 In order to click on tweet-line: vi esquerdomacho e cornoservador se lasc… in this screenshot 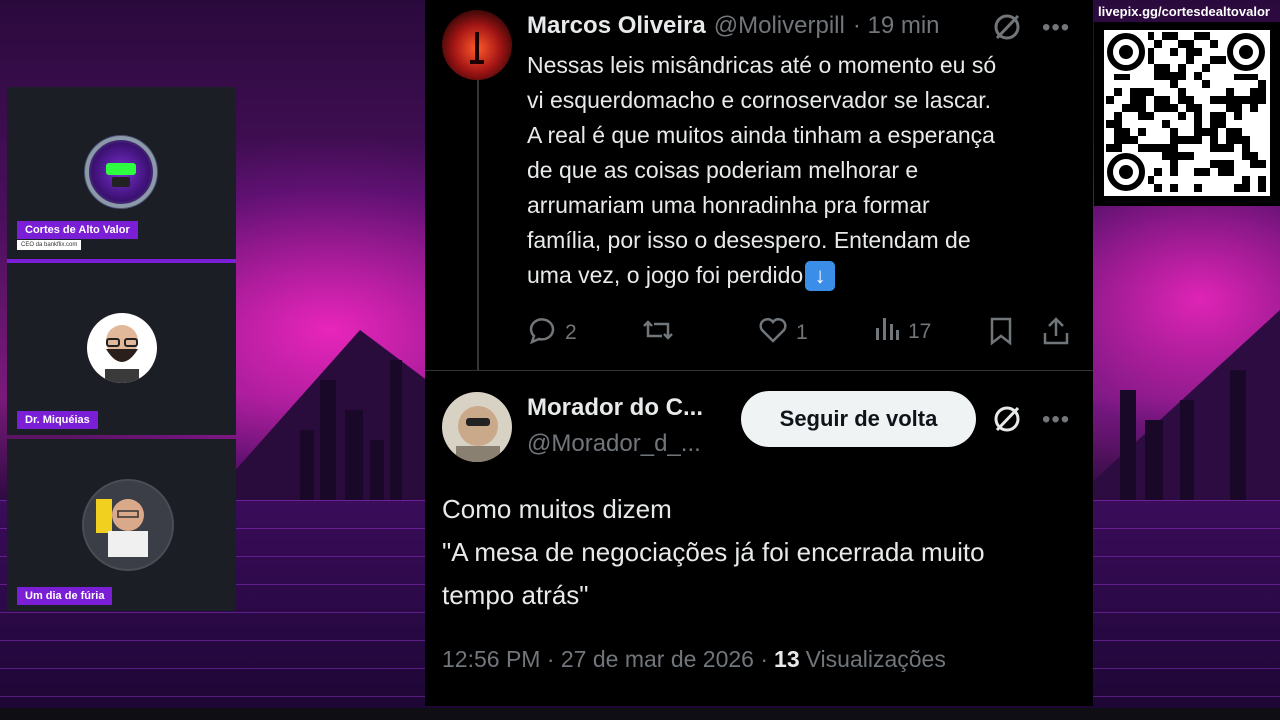, I will do `click(759, 100)`.